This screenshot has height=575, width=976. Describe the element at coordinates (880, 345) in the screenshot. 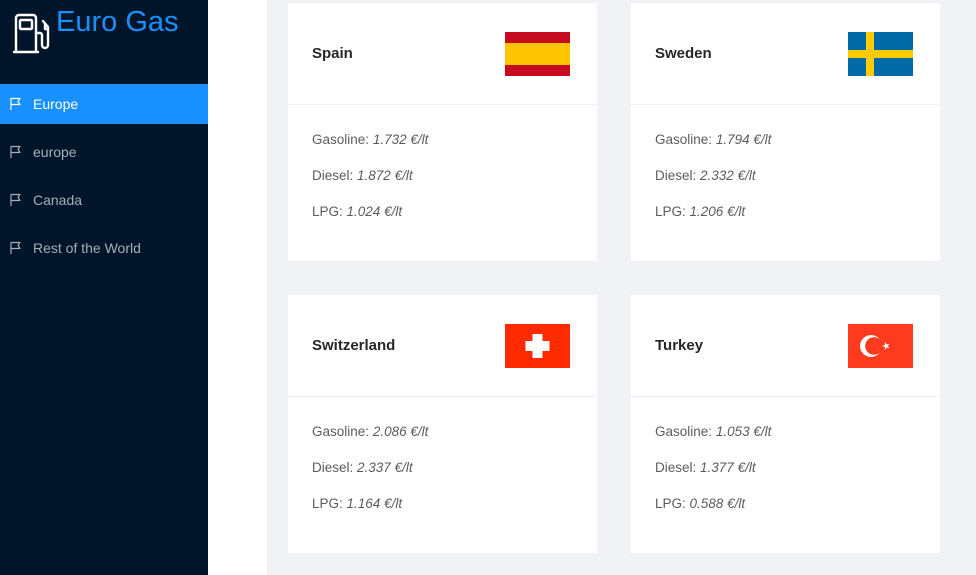

I see `turkey-flag-icon` at that location.